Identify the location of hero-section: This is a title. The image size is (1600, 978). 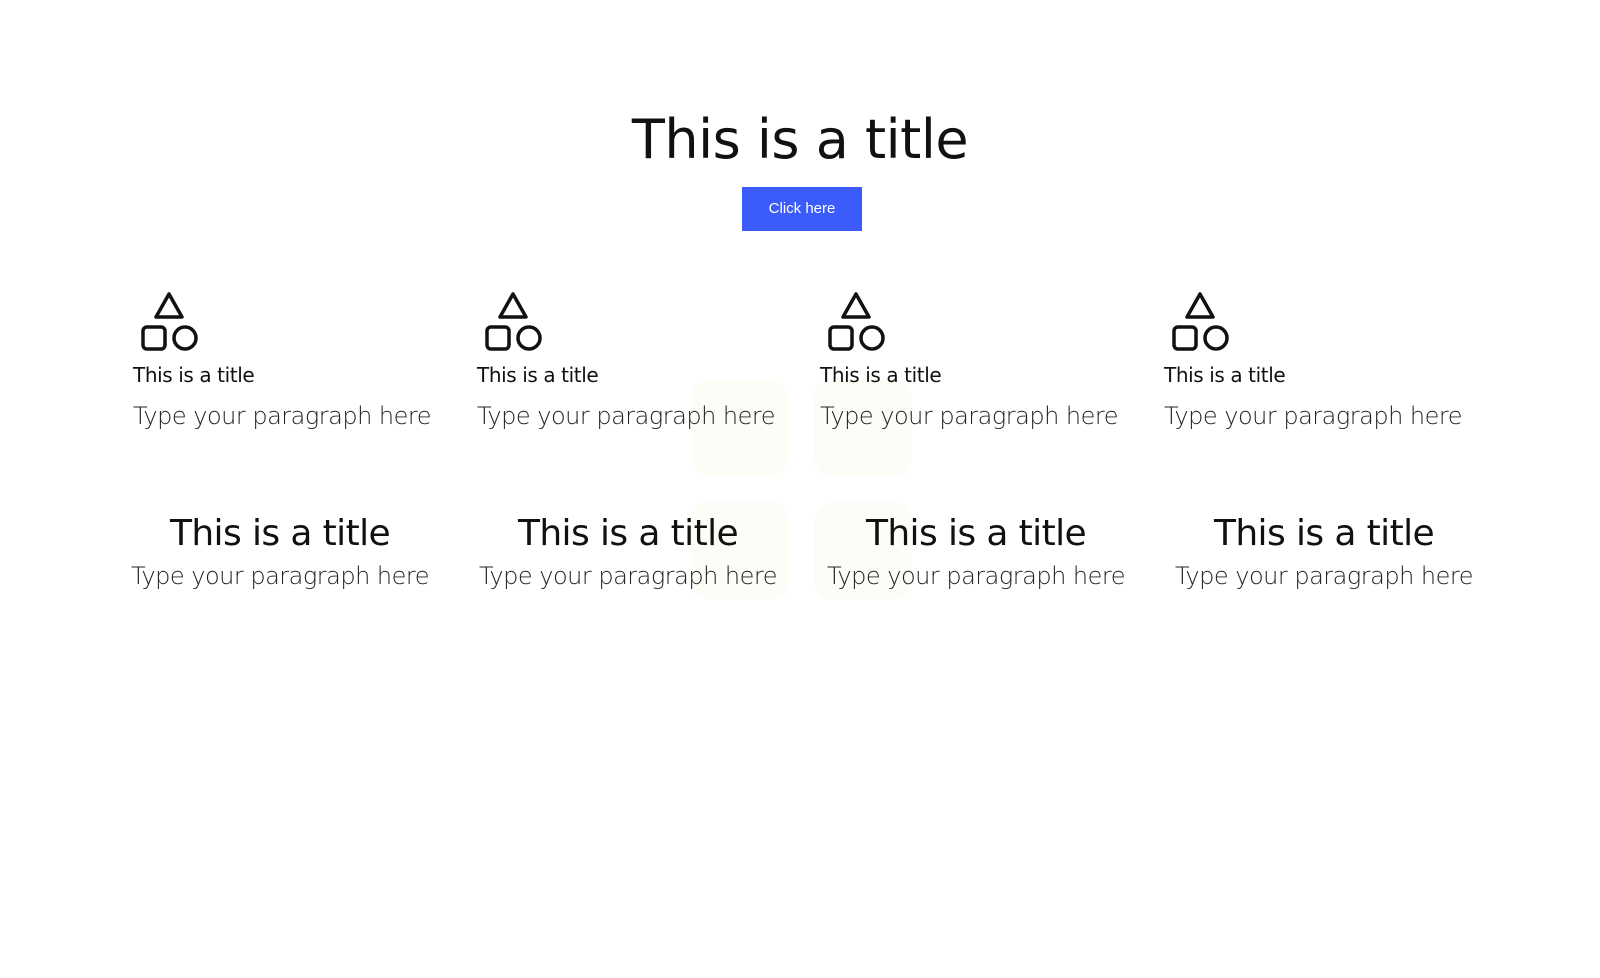
(800, 140).